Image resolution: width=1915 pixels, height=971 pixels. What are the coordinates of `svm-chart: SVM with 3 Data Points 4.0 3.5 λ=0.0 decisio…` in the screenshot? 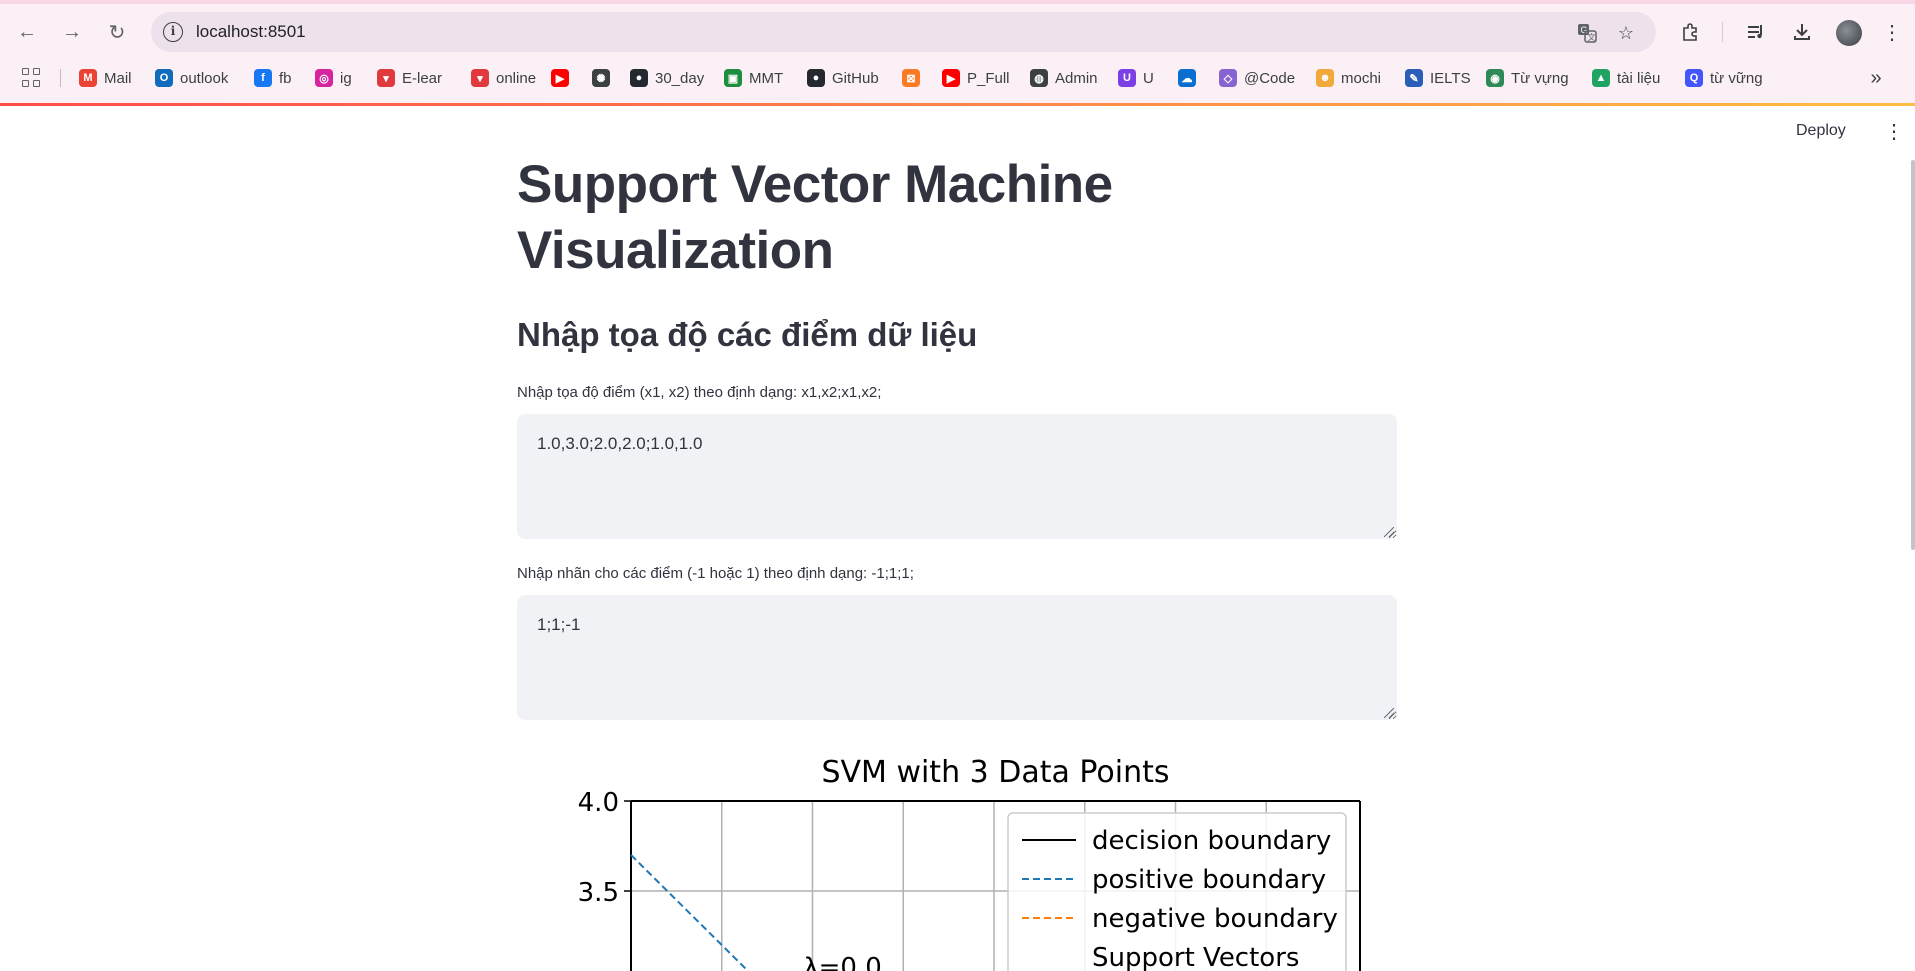 It's located at (957, 855).